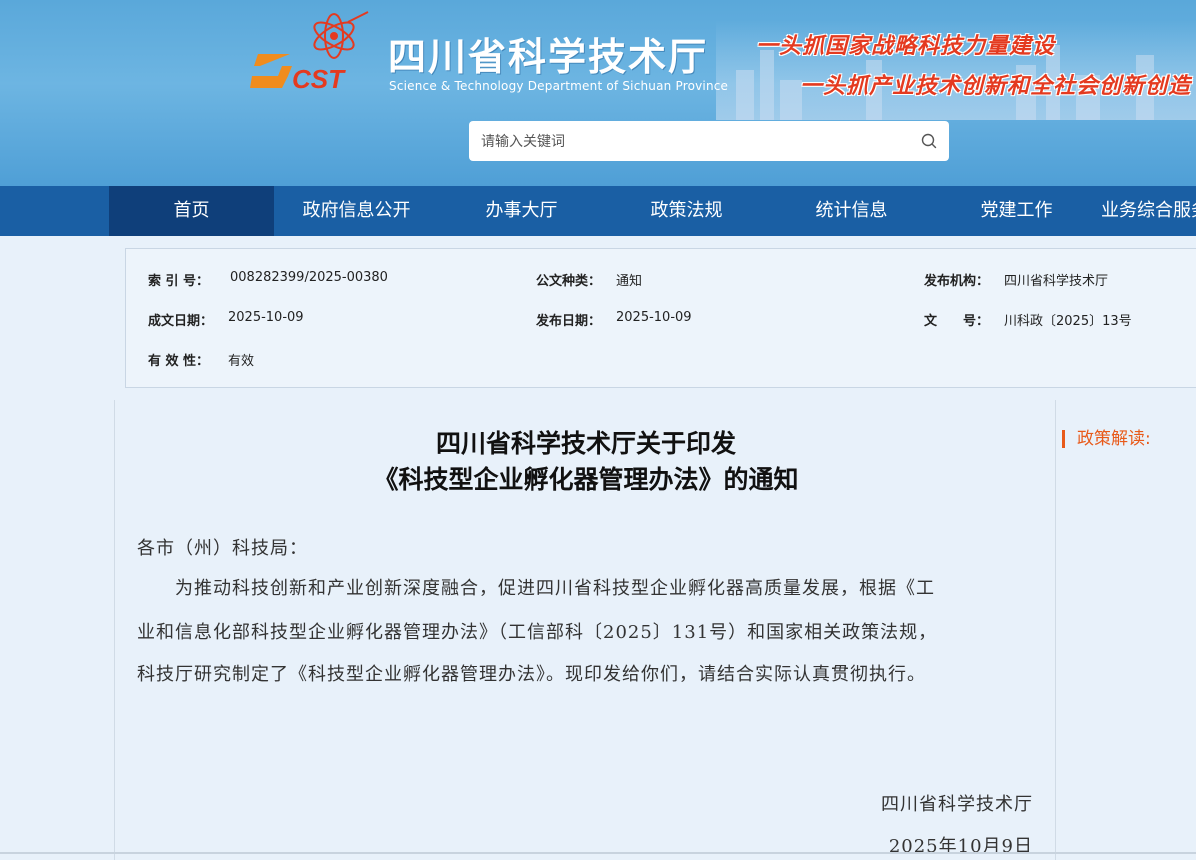 This screenshot has height=860, width=1196. What do you see at coordinates (957, 321) in the screenshot?
I see `doc-number-label: 文 号：` at bounding box center [957, 321].